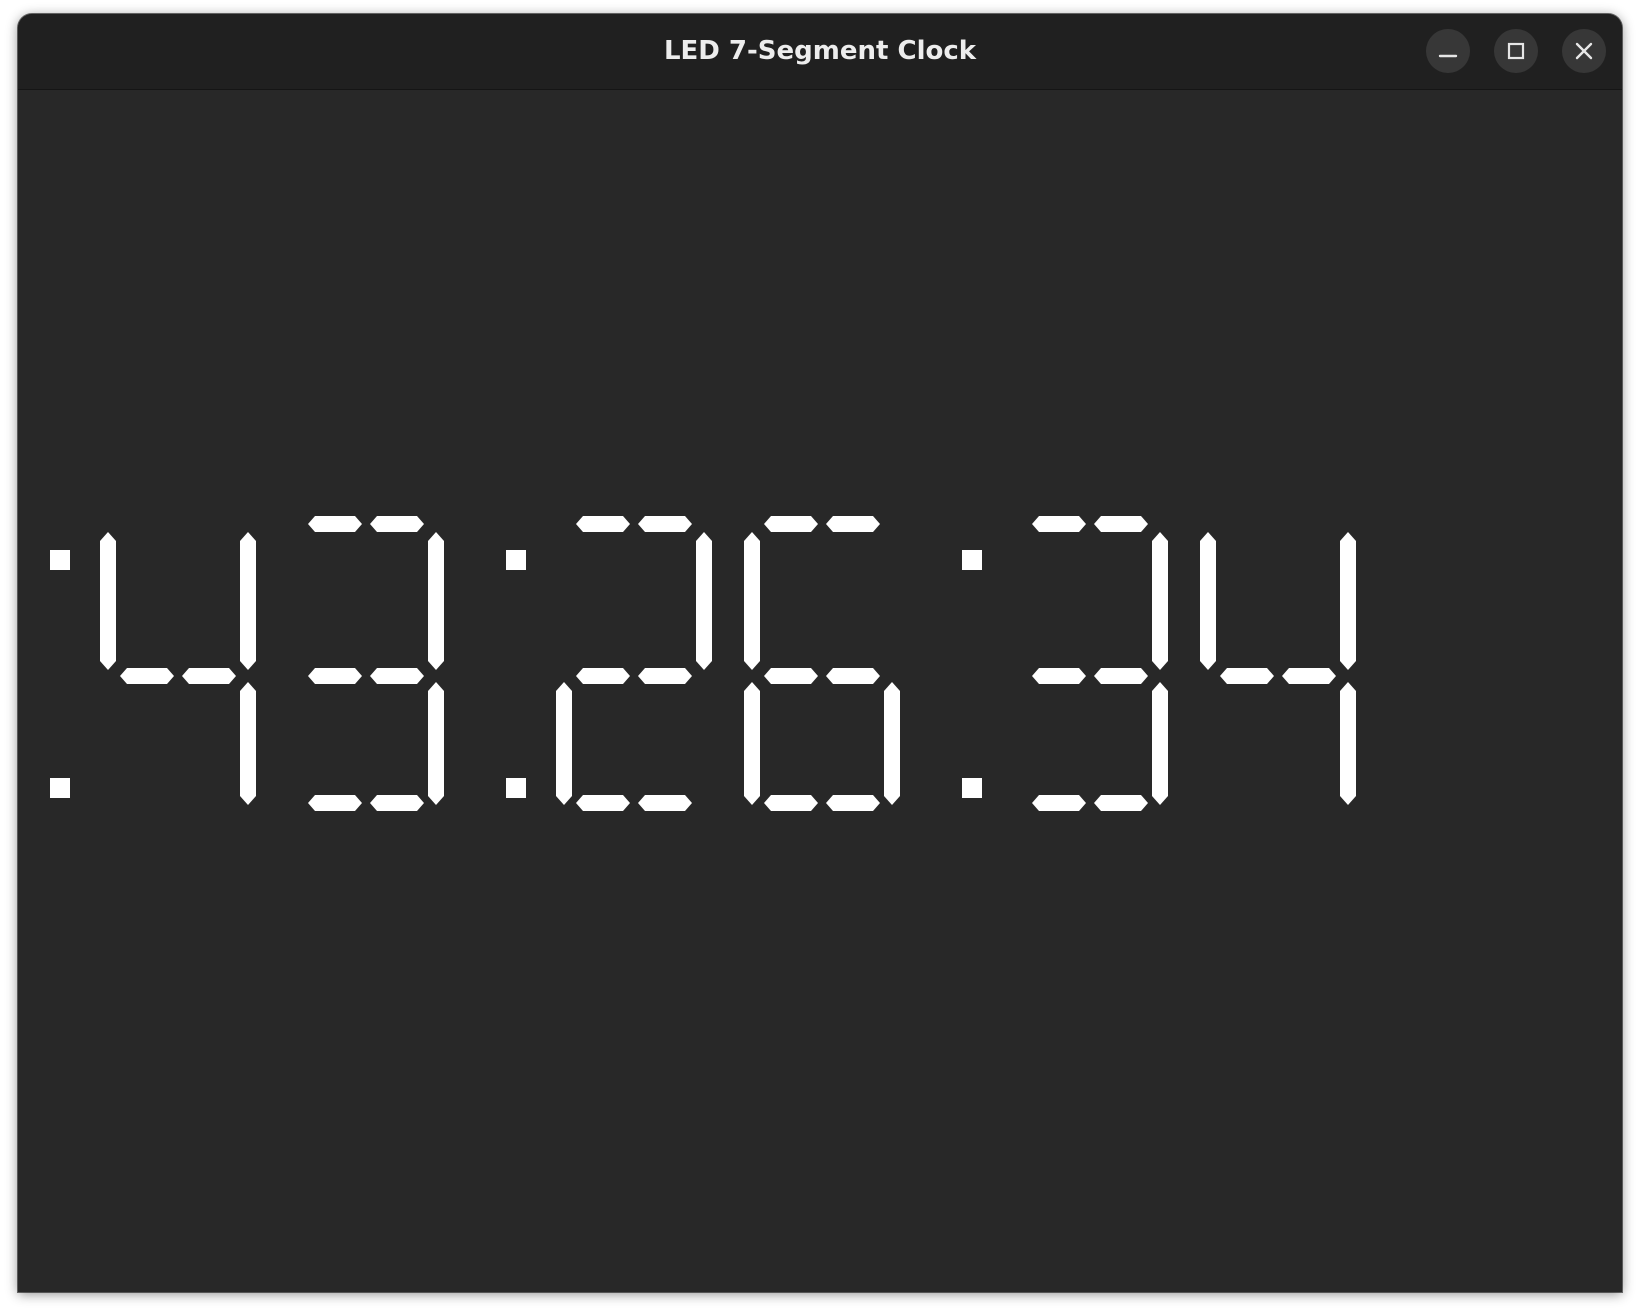 This screenshot has width=1640, height=1310. I want to click on window-title: LED 7-Segment Clock, so click(820, 51).